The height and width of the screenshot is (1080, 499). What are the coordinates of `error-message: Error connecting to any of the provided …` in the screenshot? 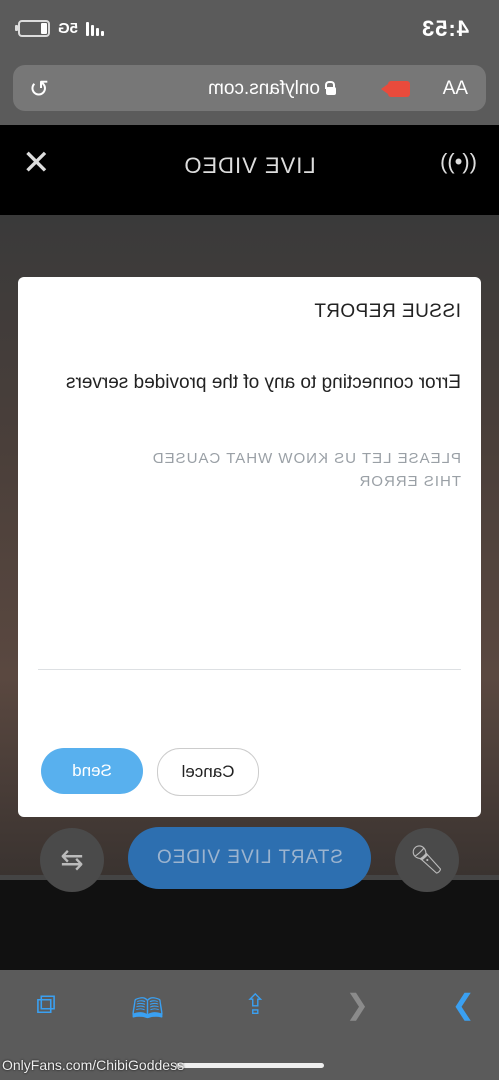 It's located at (263, 382).